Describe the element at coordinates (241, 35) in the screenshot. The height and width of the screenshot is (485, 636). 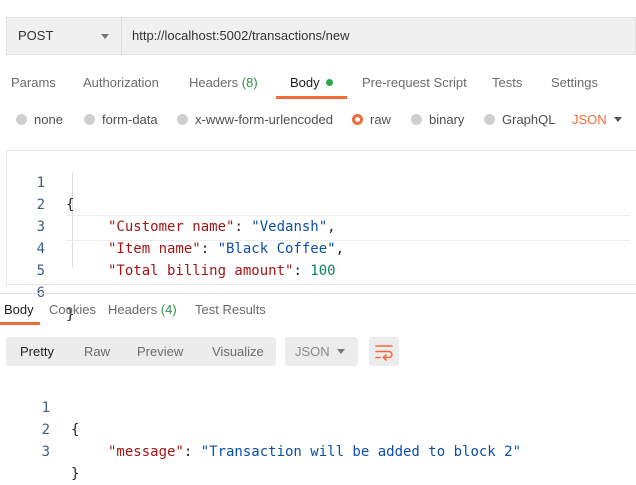
I see `url-text: http://localhost:5002/transactions/new` at that location.